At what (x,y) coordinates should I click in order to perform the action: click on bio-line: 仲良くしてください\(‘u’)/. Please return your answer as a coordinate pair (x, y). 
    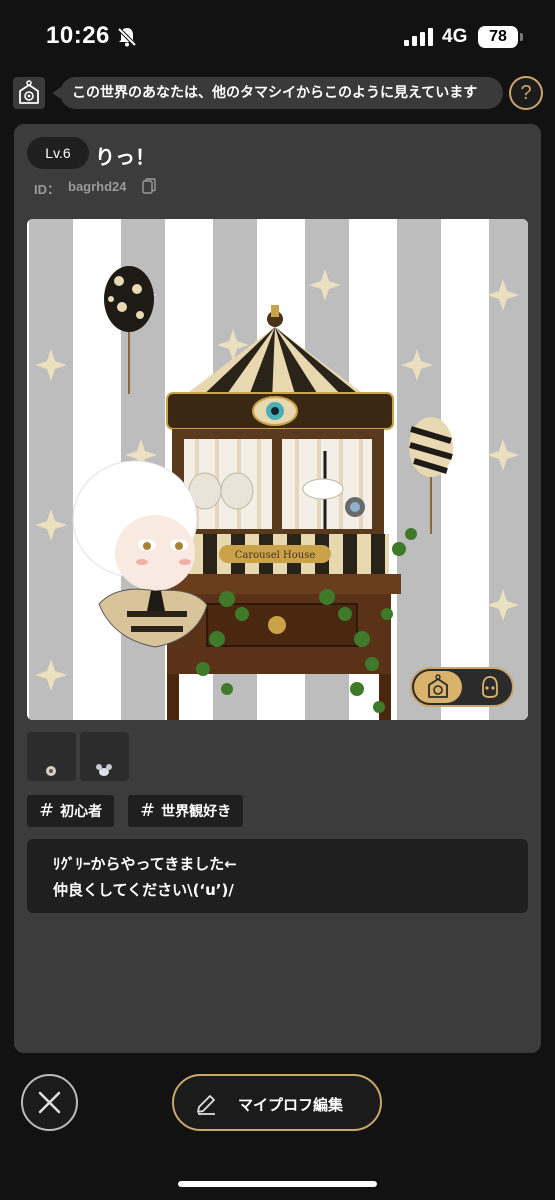
    Looking at the image, I should click on (143, 890).